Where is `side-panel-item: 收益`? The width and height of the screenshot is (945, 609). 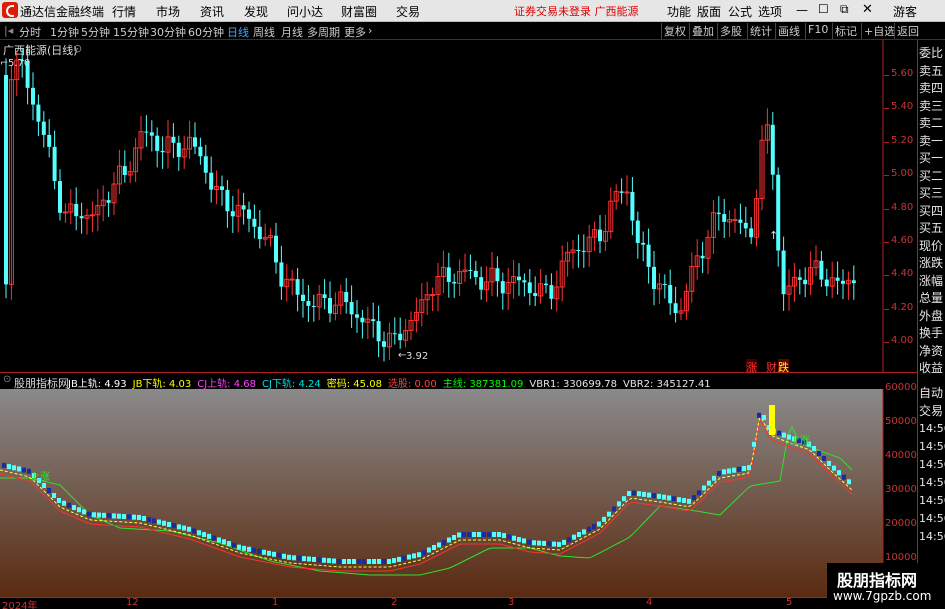
side-panel-item: 收益 is located at coordinates (932, 368).